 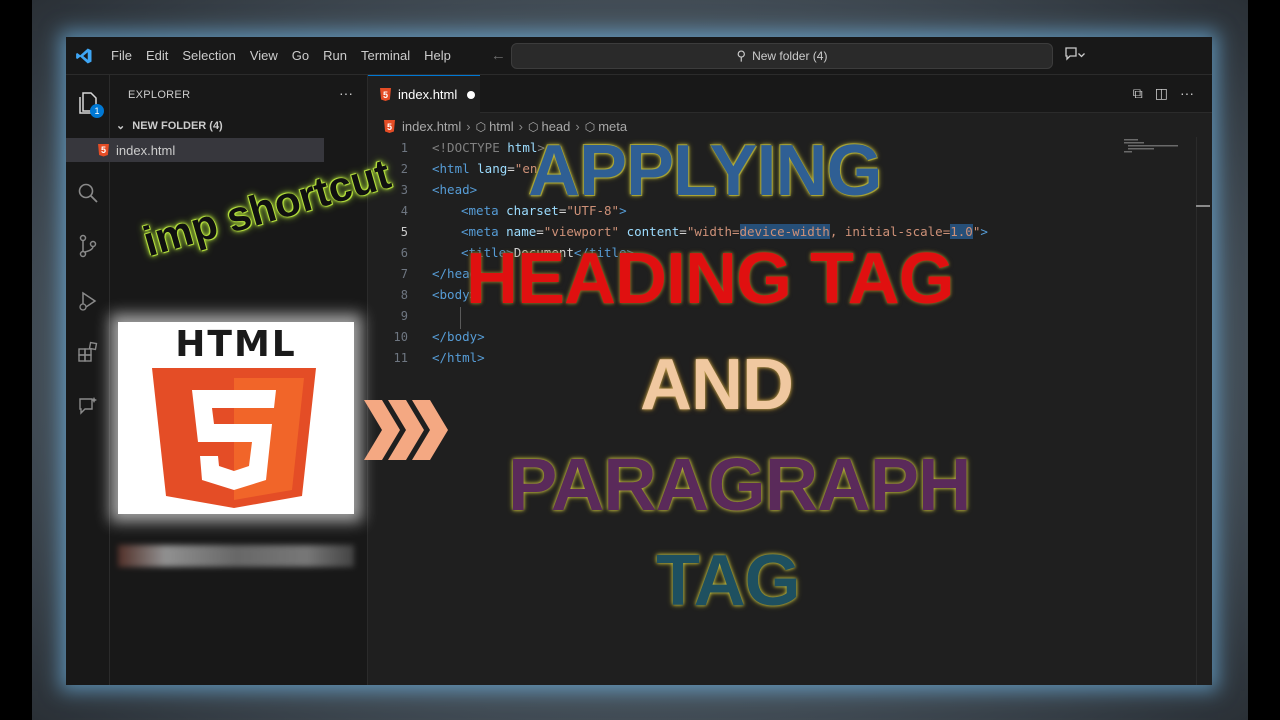 I want to click on explorer-badge: 1, so click(x=97, y=111).